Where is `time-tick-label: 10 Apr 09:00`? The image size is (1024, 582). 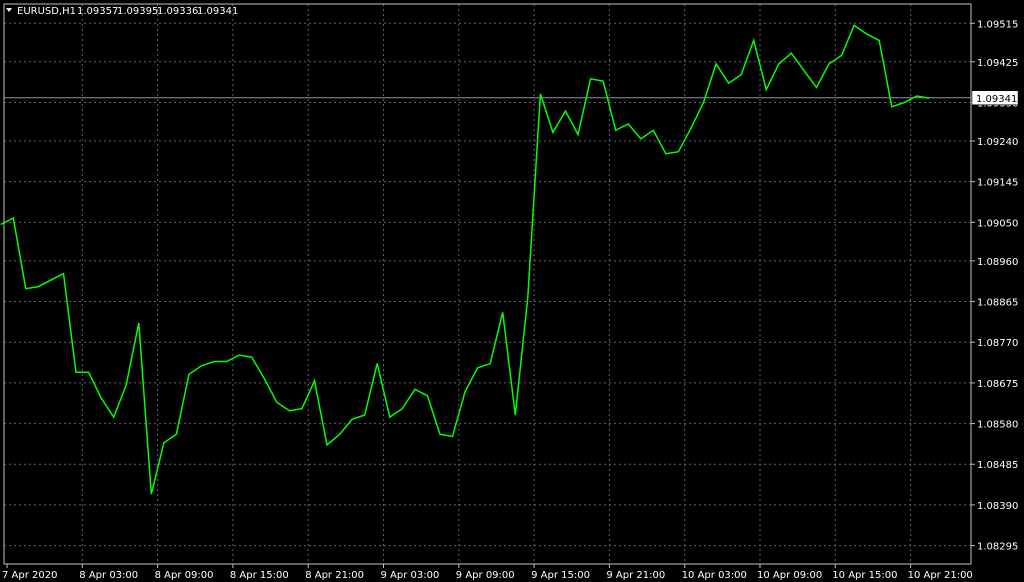 time-tick-label: 10 Apr 09:00 is located at coordinates (789, 575).